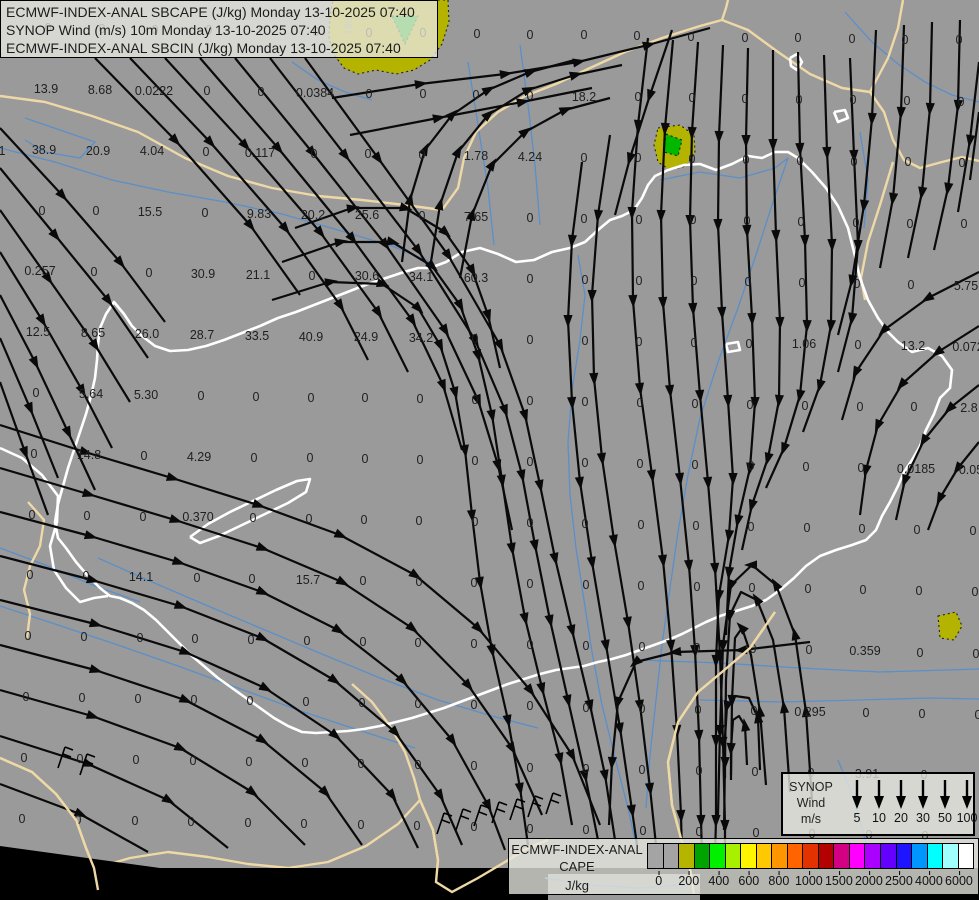 The image size is (979, 900). Describe the element at coordinates (3, 151) in the screenshot. I see `cape-value-label: 1` at that location.